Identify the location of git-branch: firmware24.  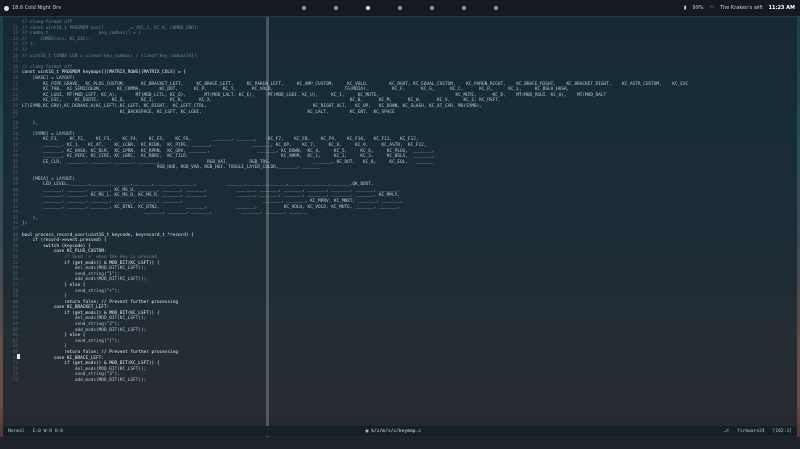
(751, 431).